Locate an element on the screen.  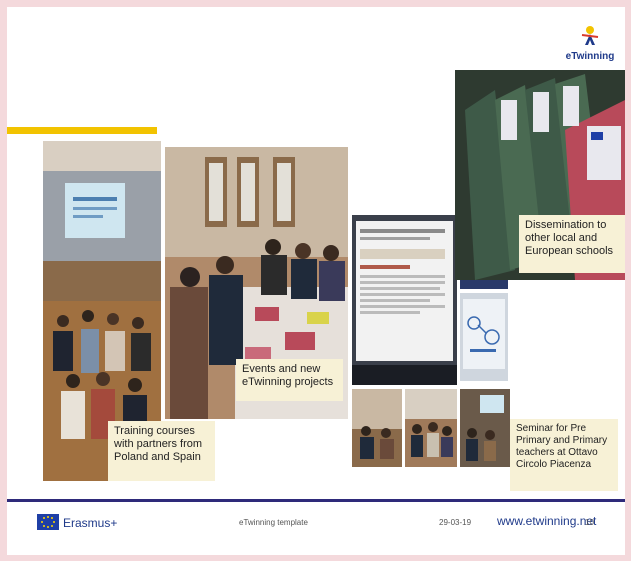
etwinning-figure-icon is located at coordinates (590, 35).